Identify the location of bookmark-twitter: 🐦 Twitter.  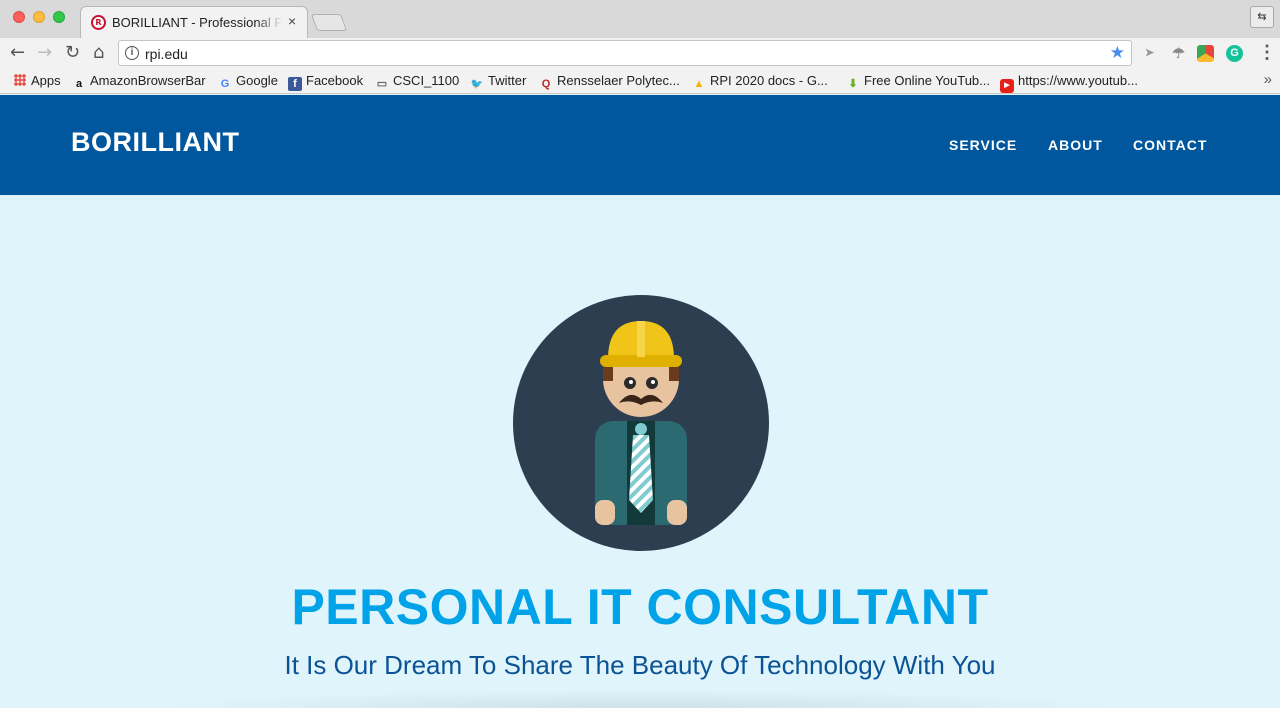
(498, 82).